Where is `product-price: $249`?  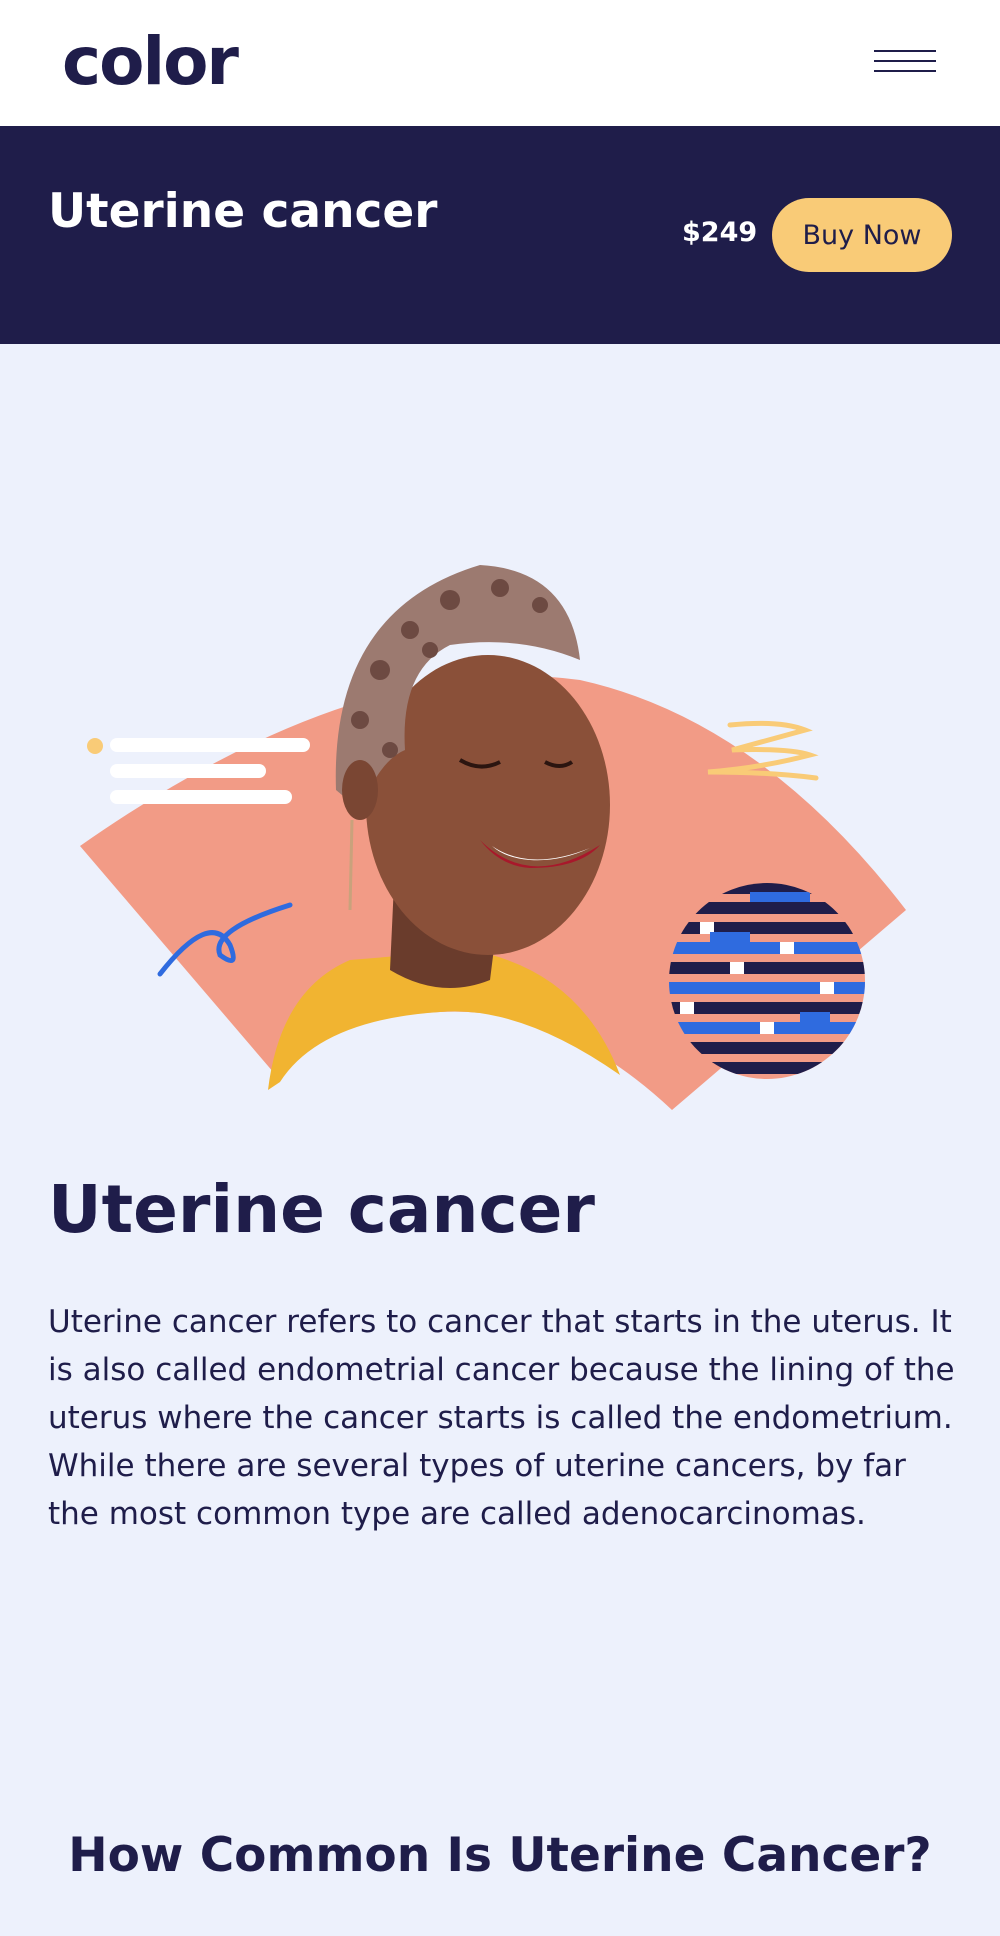 product-price: $249 is located at coordinates (720, 232).